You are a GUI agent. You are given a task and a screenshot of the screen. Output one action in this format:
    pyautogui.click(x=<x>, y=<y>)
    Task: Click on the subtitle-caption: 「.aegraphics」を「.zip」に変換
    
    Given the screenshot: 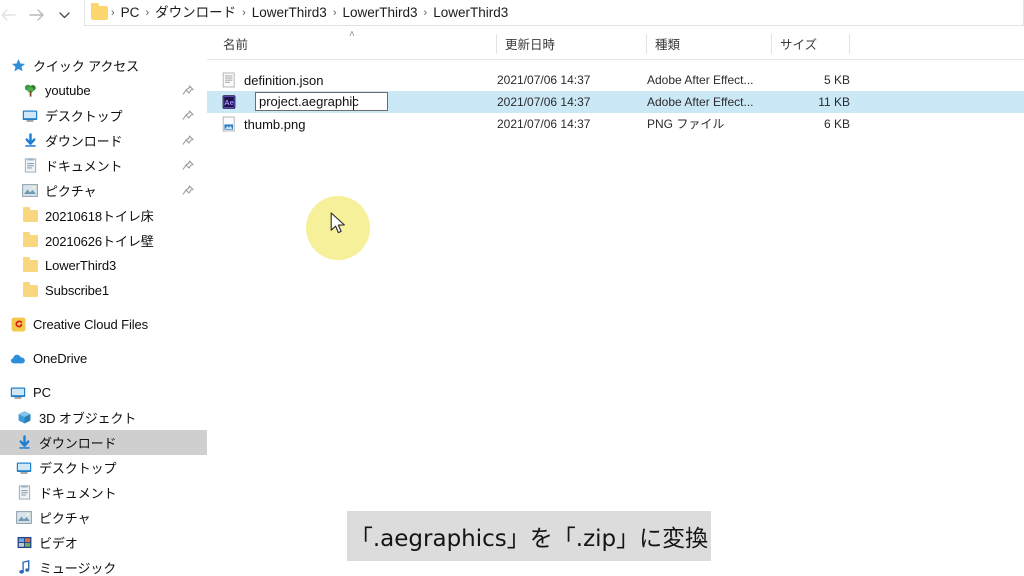 What is the action you would take?
    pyautogui.click(x=529, y=536)
    